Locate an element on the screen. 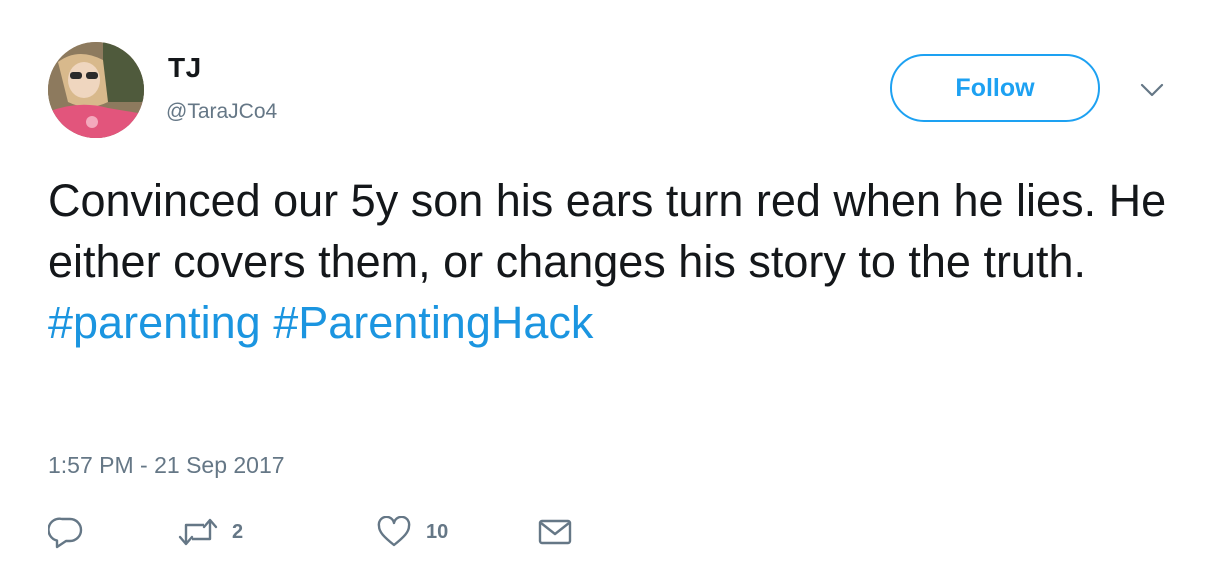  retweet-icon is located at coordinates (198, 532).